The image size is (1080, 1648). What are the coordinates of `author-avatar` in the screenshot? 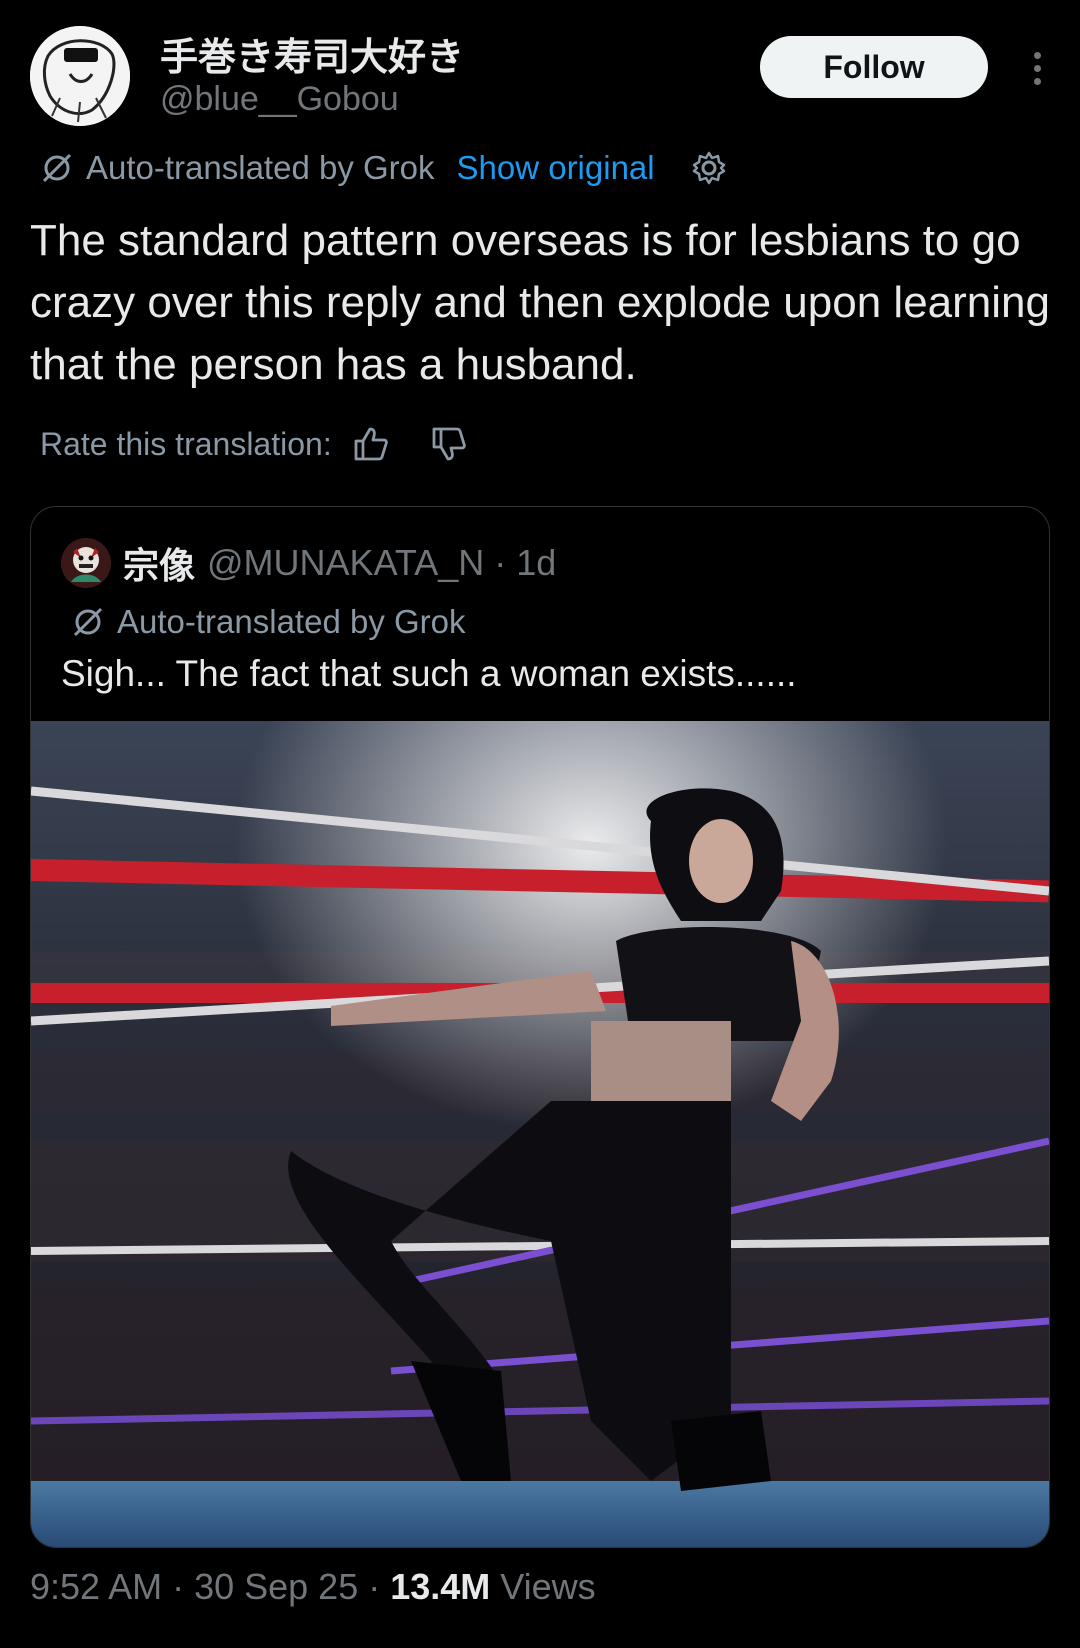 It's located at (80, 76).